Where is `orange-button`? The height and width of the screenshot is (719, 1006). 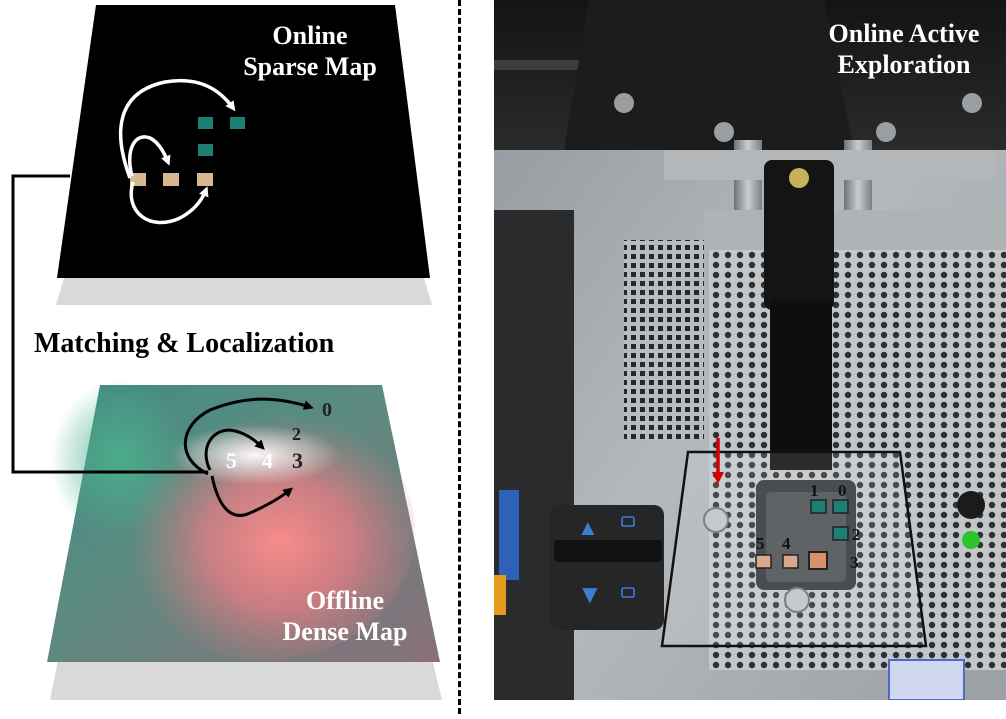 orange-button is located at coordinates (500, 595).